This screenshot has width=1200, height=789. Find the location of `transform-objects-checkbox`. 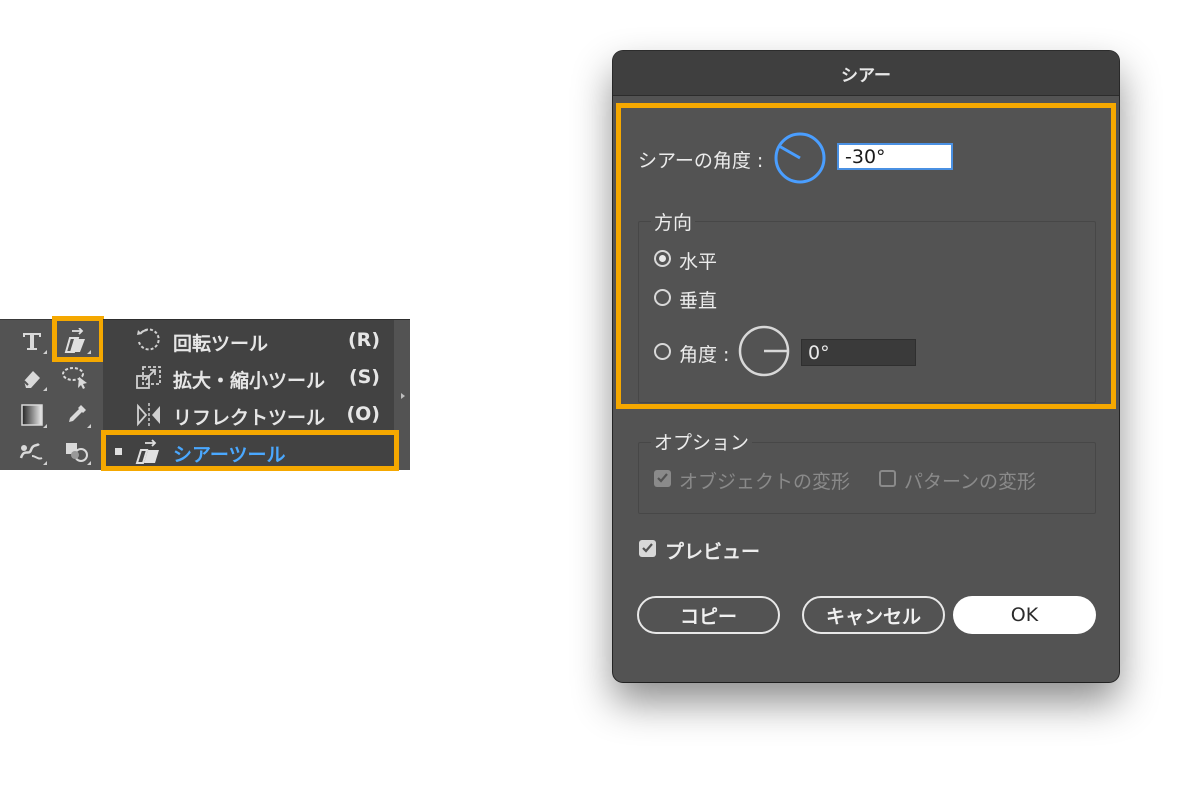

transform-objects-checkbox is located at coordinates (662, 478).